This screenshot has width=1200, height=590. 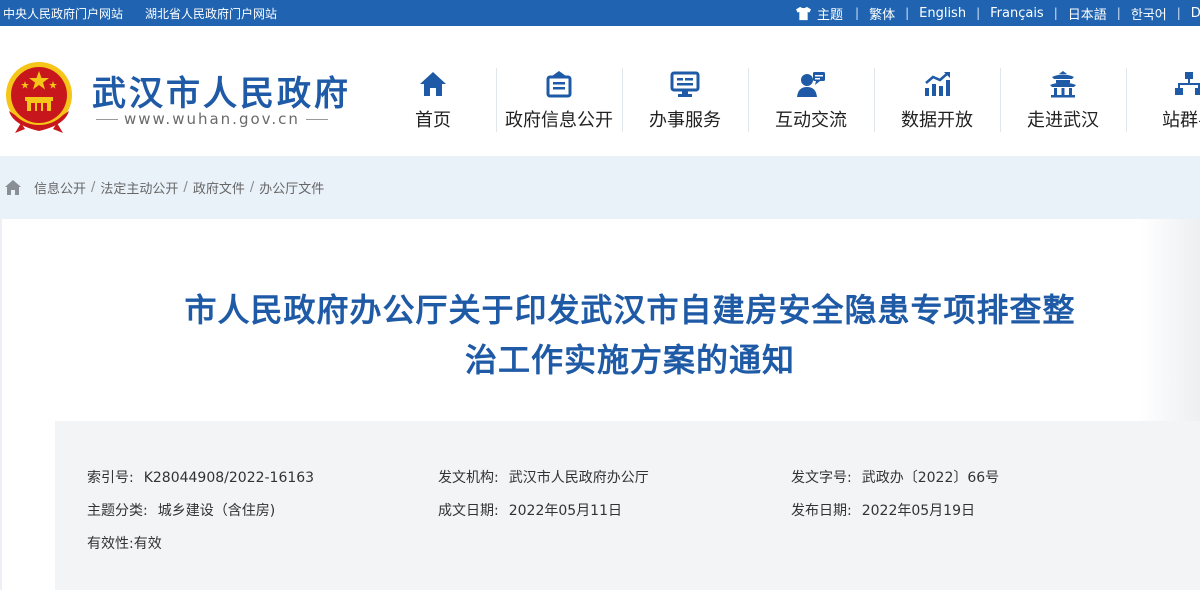 What do you see at coordinates (221, 90) in the screenshot?
I see `site-name: 武汉市人民政府` at bounding box center [221, 90].